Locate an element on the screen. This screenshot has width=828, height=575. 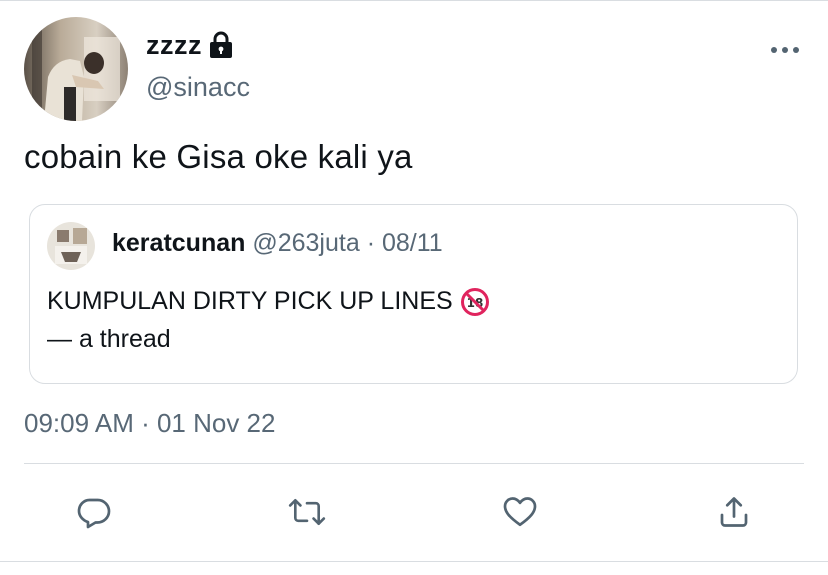
share-icon is located at coordinates (734, 512).